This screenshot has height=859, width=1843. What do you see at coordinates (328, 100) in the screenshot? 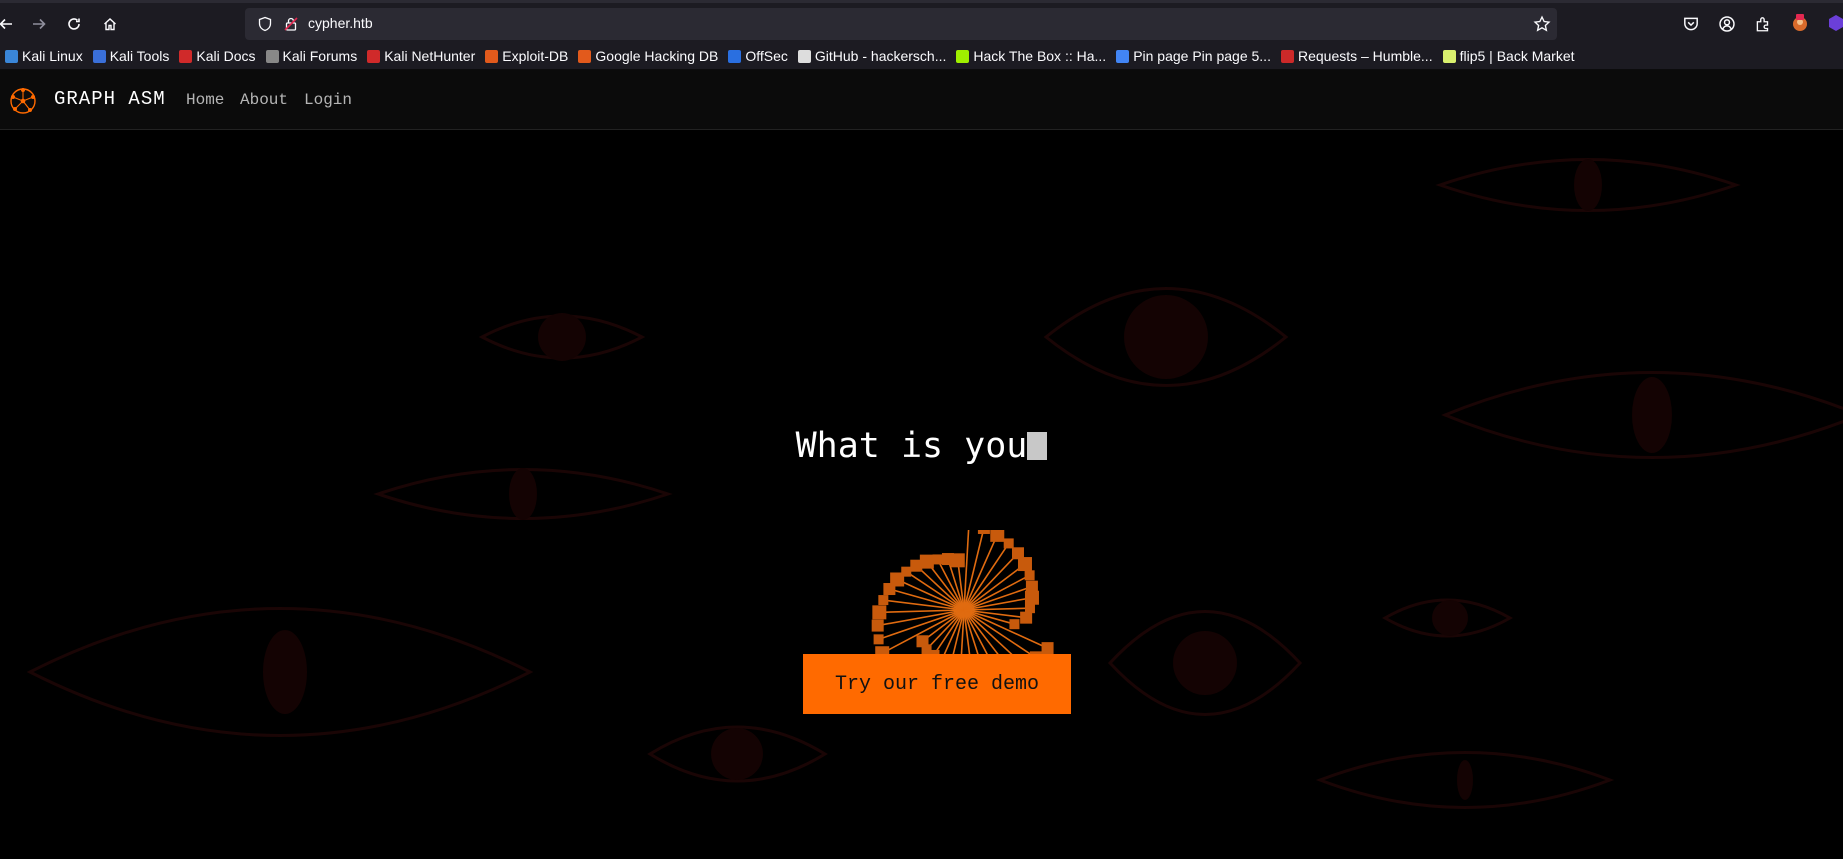
I see `nav-link-login: Login` at bounding box center [328, 100].